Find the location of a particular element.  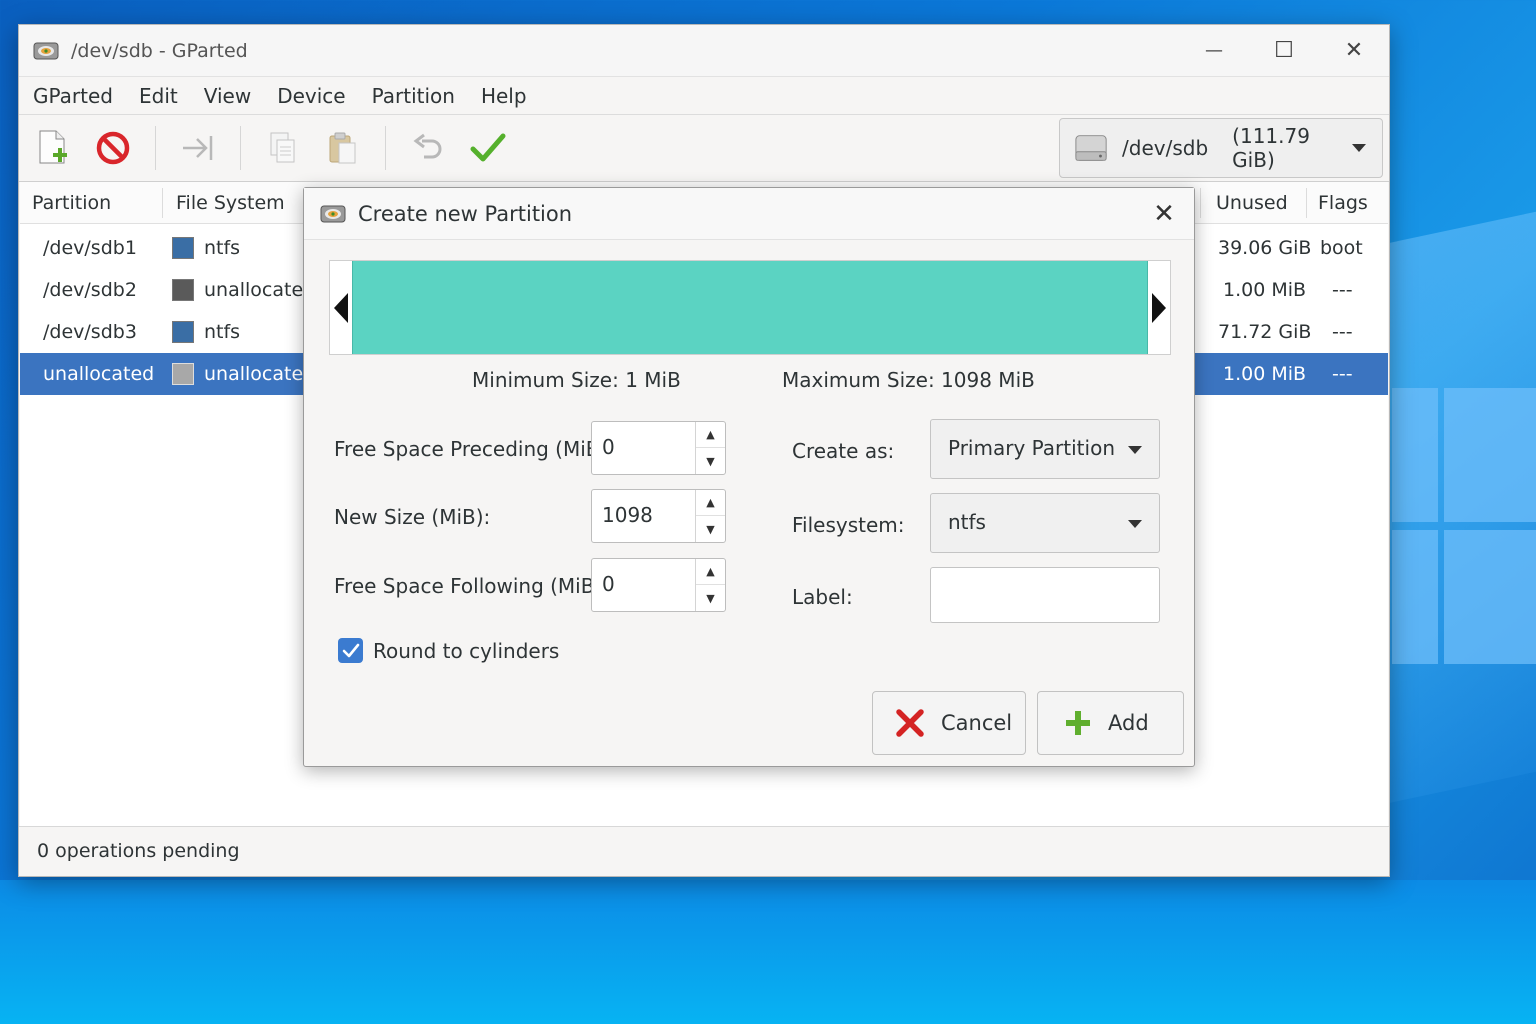

create-as-dropdown: Primary Partition is located at coordinates (1045, 449).